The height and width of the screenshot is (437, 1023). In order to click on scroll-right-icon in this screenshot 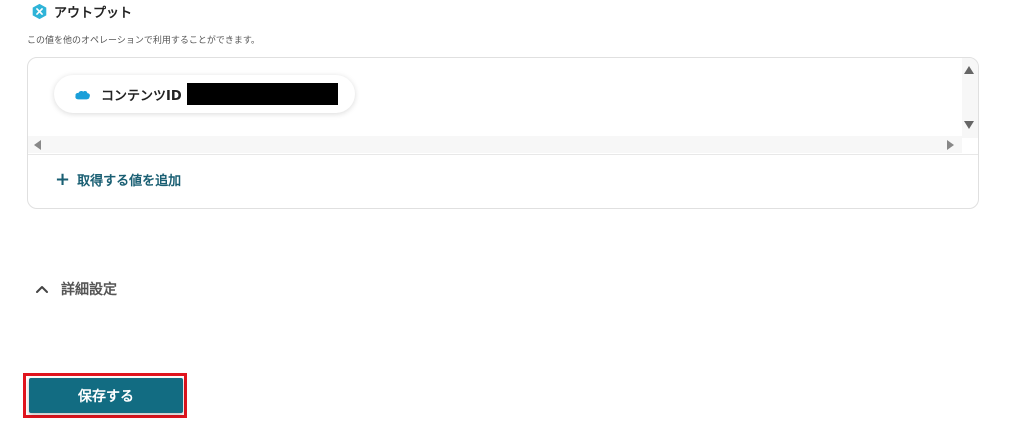, I will do `click(950, 145)`.